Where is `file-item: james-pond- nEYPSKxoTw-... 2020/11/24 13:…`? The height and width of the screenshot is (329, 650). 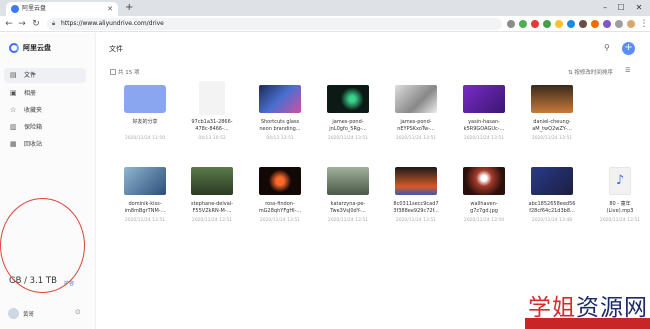 file-item: james-pond- nEYPSKxoTw-... 2020/11/24 13:… is located at coordinates (416, 125).